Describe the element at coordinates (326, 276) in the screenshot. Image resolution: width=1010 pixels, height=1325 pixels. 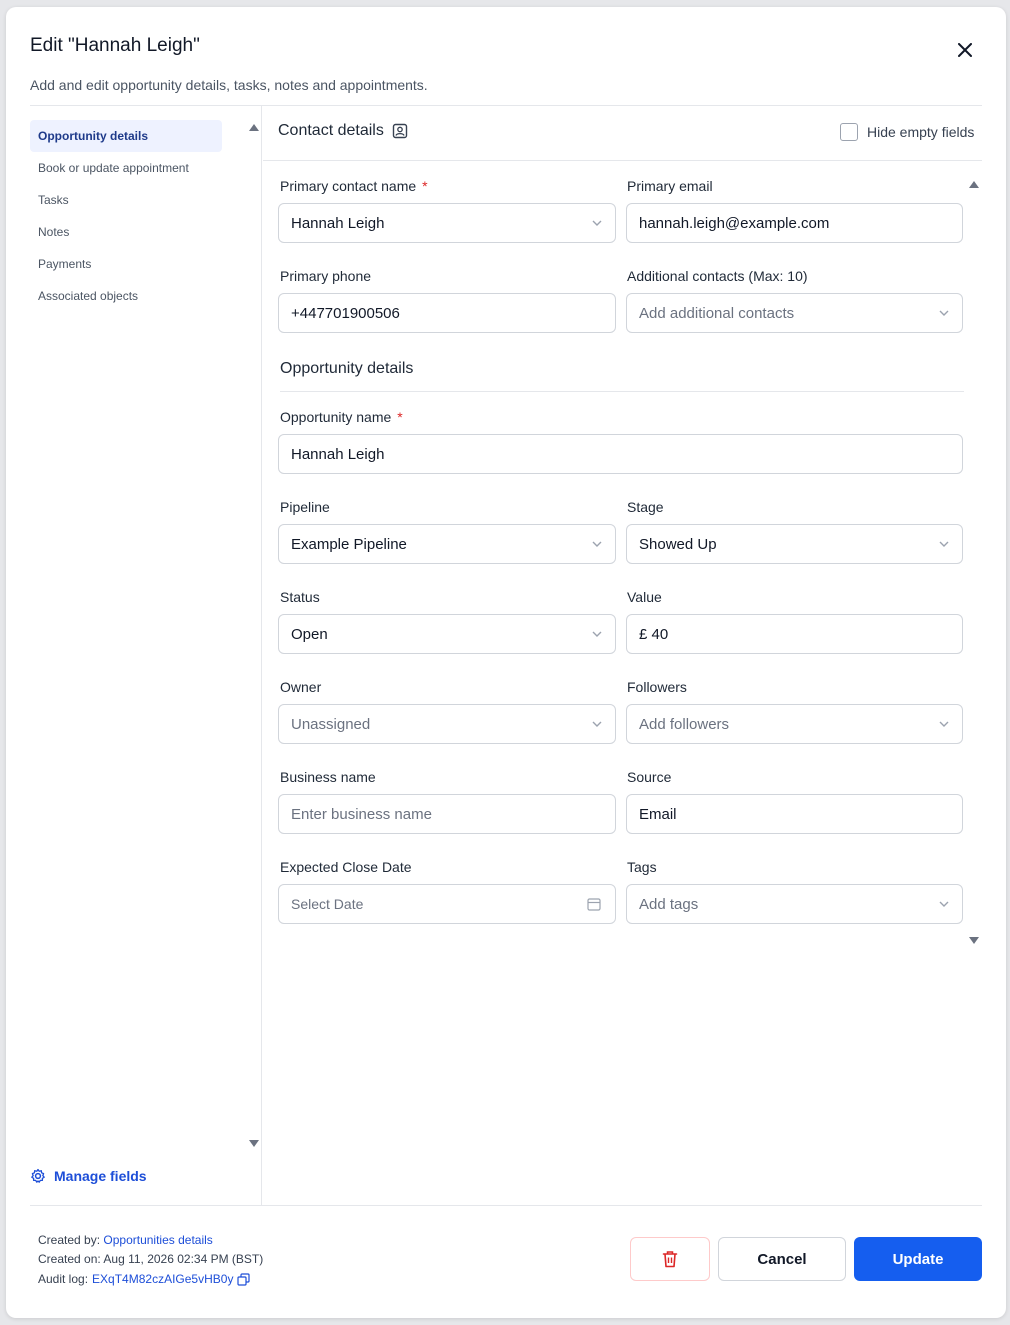
I see `primary-phone-label: Primary phone` at that location.